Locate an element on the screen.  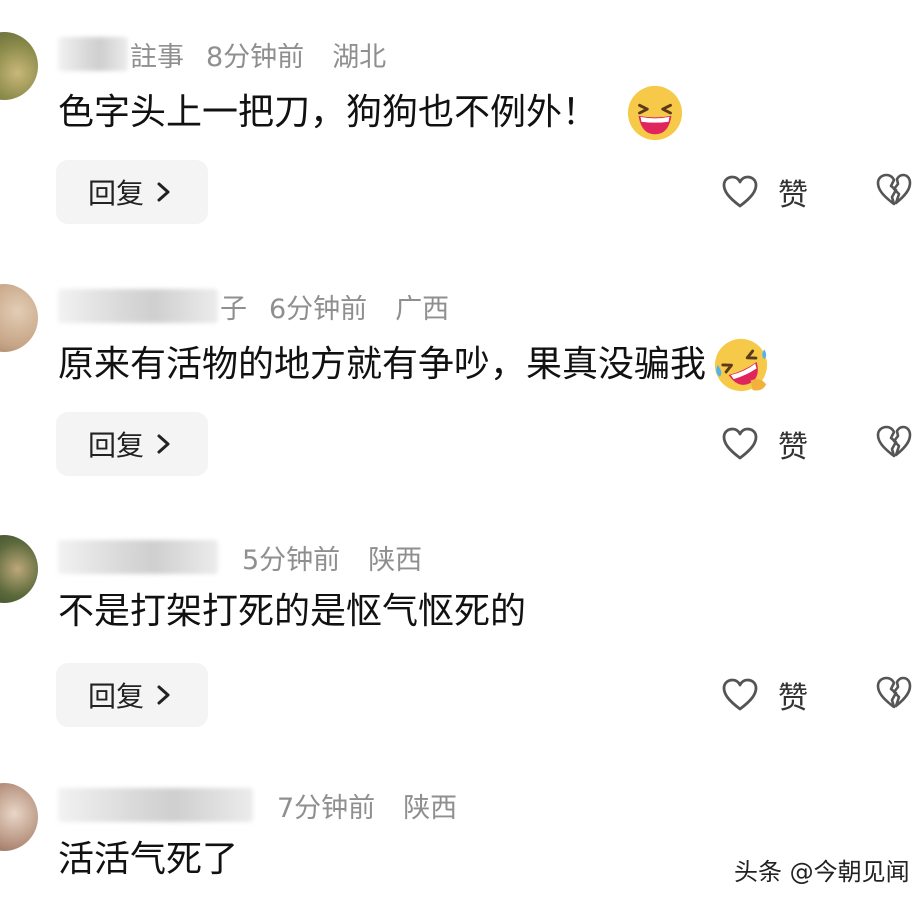
comment-text-content: 活活气死了 is located at coordinates (148, 859).